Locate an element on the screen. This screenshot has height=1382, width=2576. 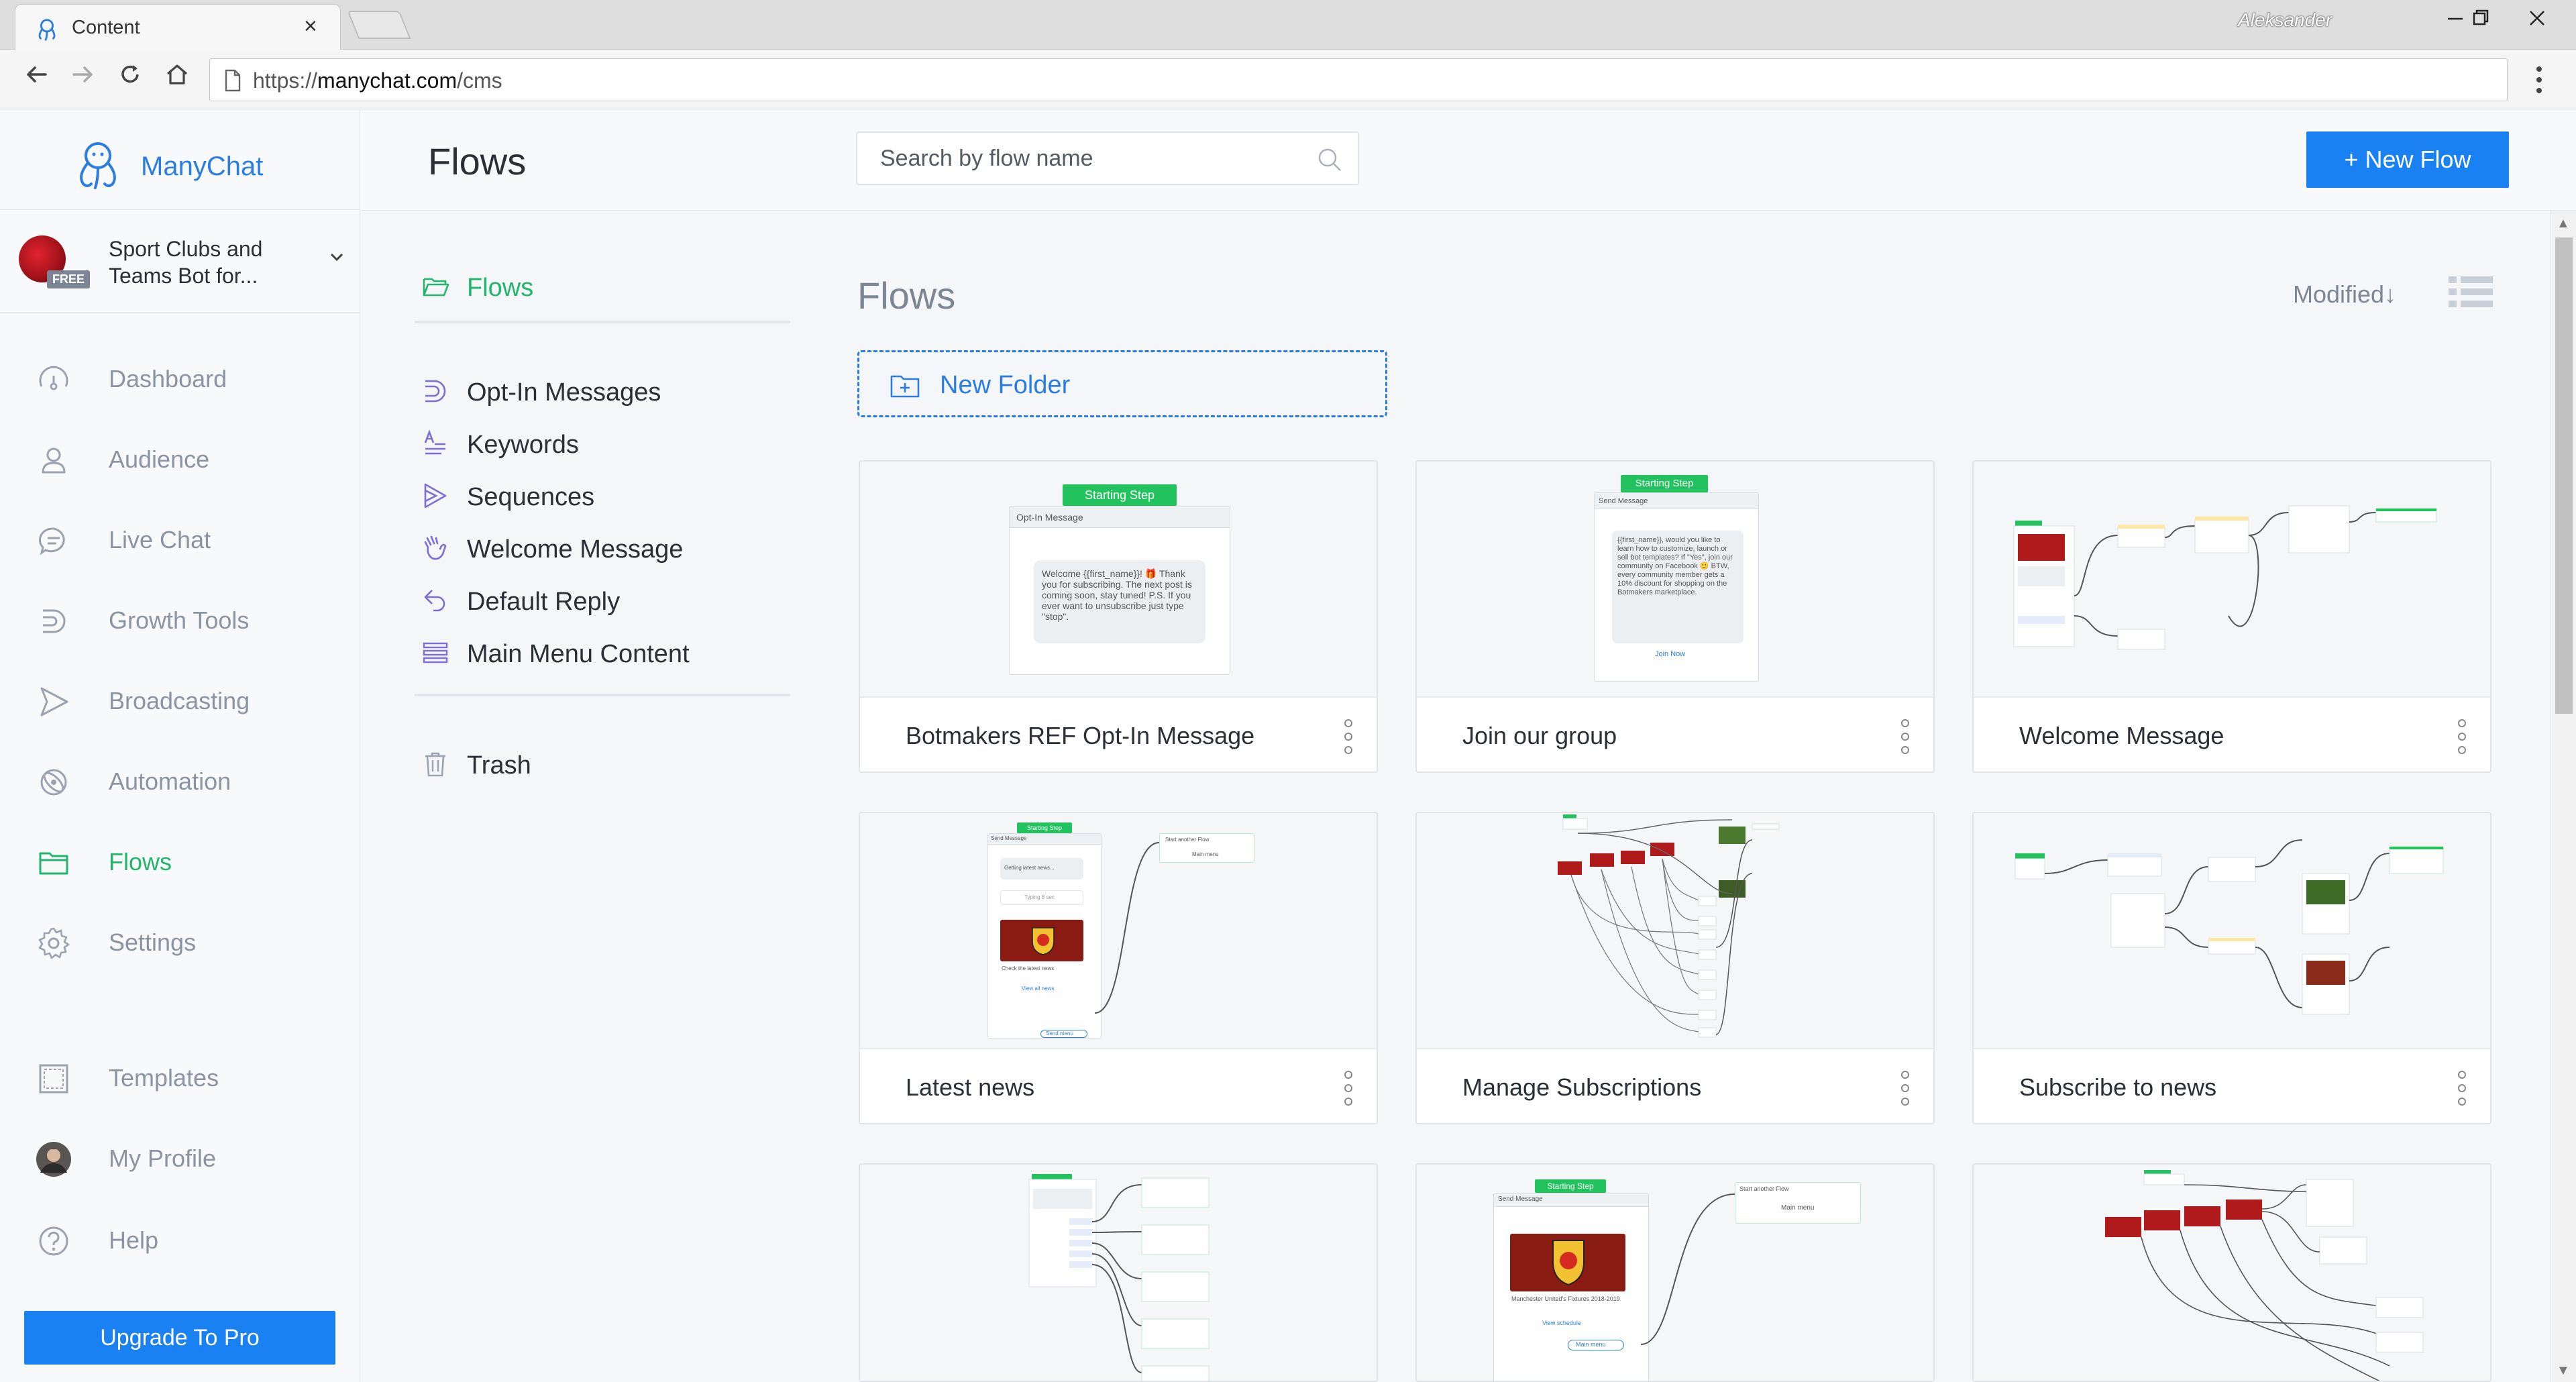
nav-item-templates: Templates is located at coordinates (180, 1076).